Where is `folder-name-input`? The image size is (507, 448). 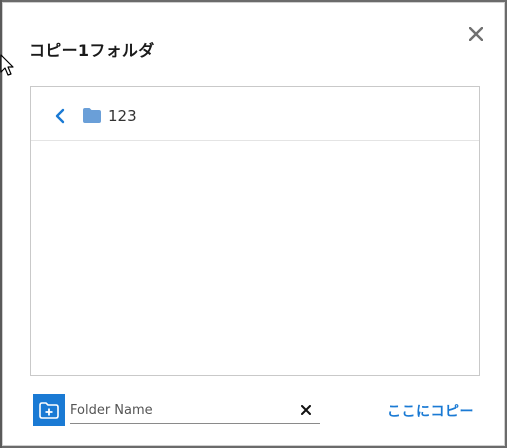 folder-name-input is located at coordinates (180, 410).